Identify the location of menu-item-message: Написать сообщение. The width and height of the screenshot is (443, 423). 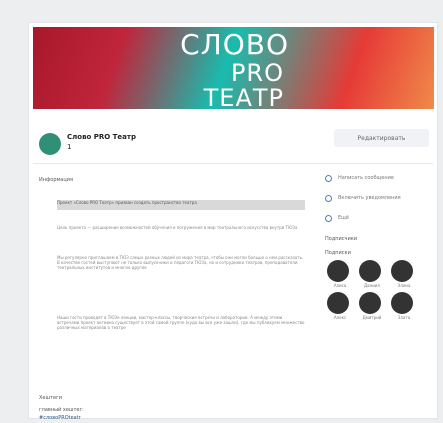
(376, 178).